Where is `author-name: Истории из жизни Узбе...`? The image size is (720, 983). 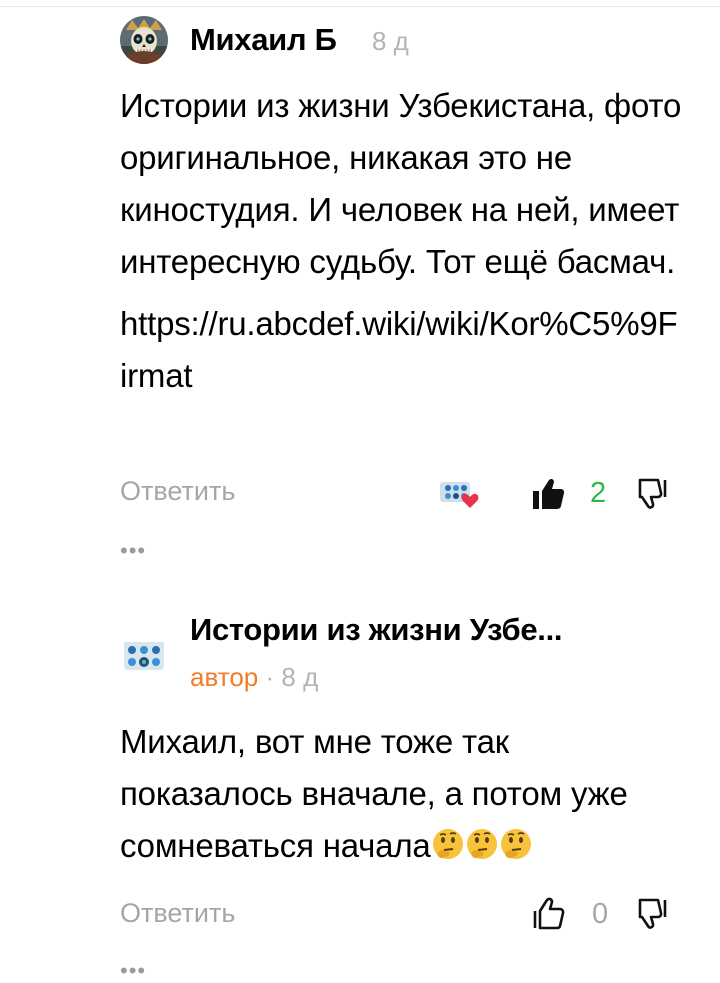 author-name: Истории из жизни Узбе... is located at coordinates (376, 630).